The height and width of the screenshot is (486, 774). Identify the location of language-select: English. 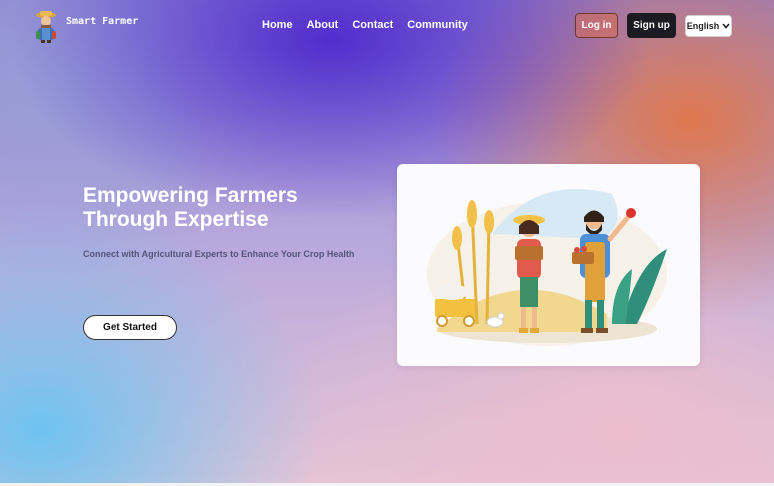
(708, 26).